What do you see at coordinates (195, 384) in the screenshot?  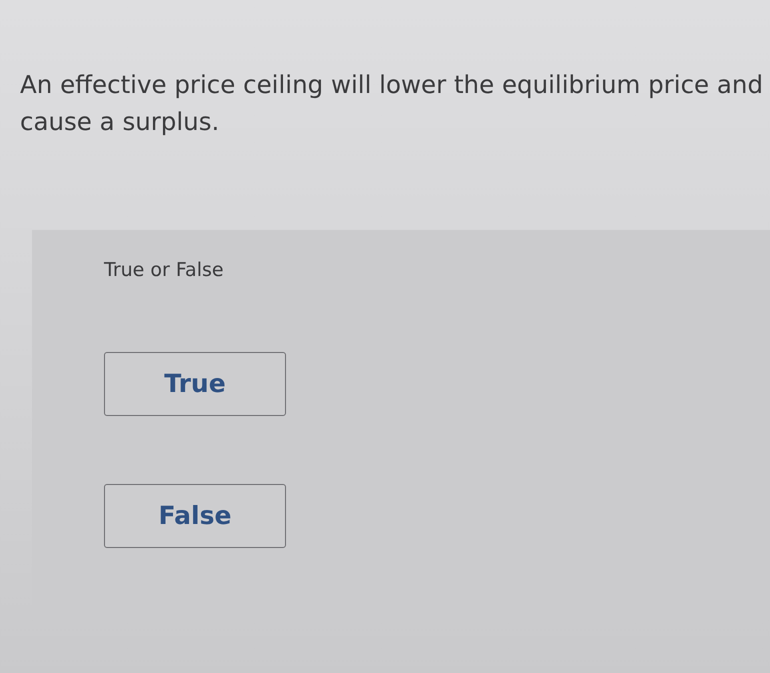 I see `choice-button: True` at bounding box center [195, 384].